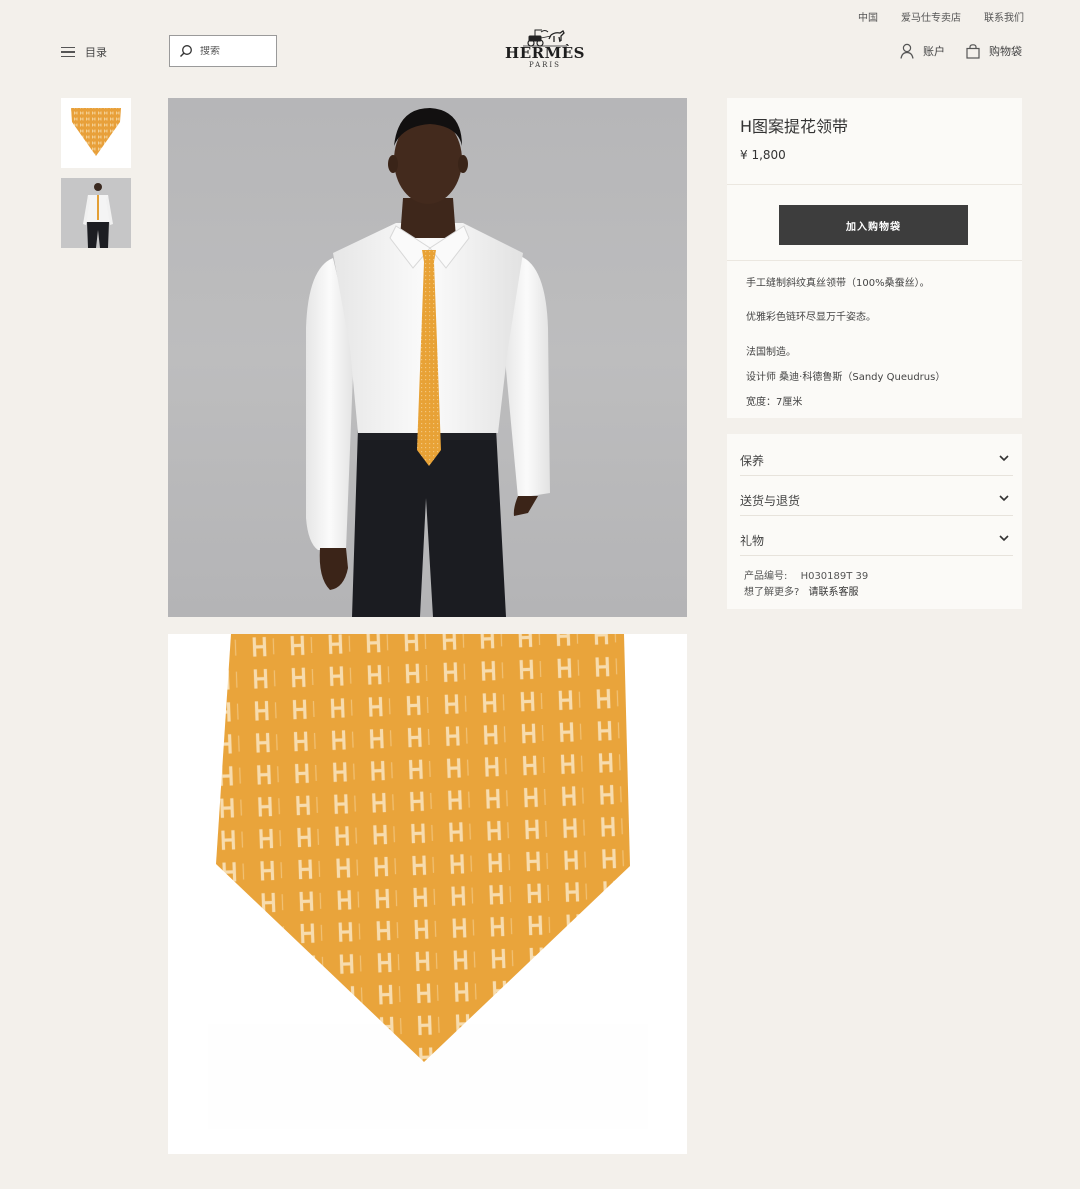 The image size is (1080, 1189). I want to click on designer-line: 设计师 桑迪·科德鲁斯（Sandy Queudrus）, so click(846, 377).